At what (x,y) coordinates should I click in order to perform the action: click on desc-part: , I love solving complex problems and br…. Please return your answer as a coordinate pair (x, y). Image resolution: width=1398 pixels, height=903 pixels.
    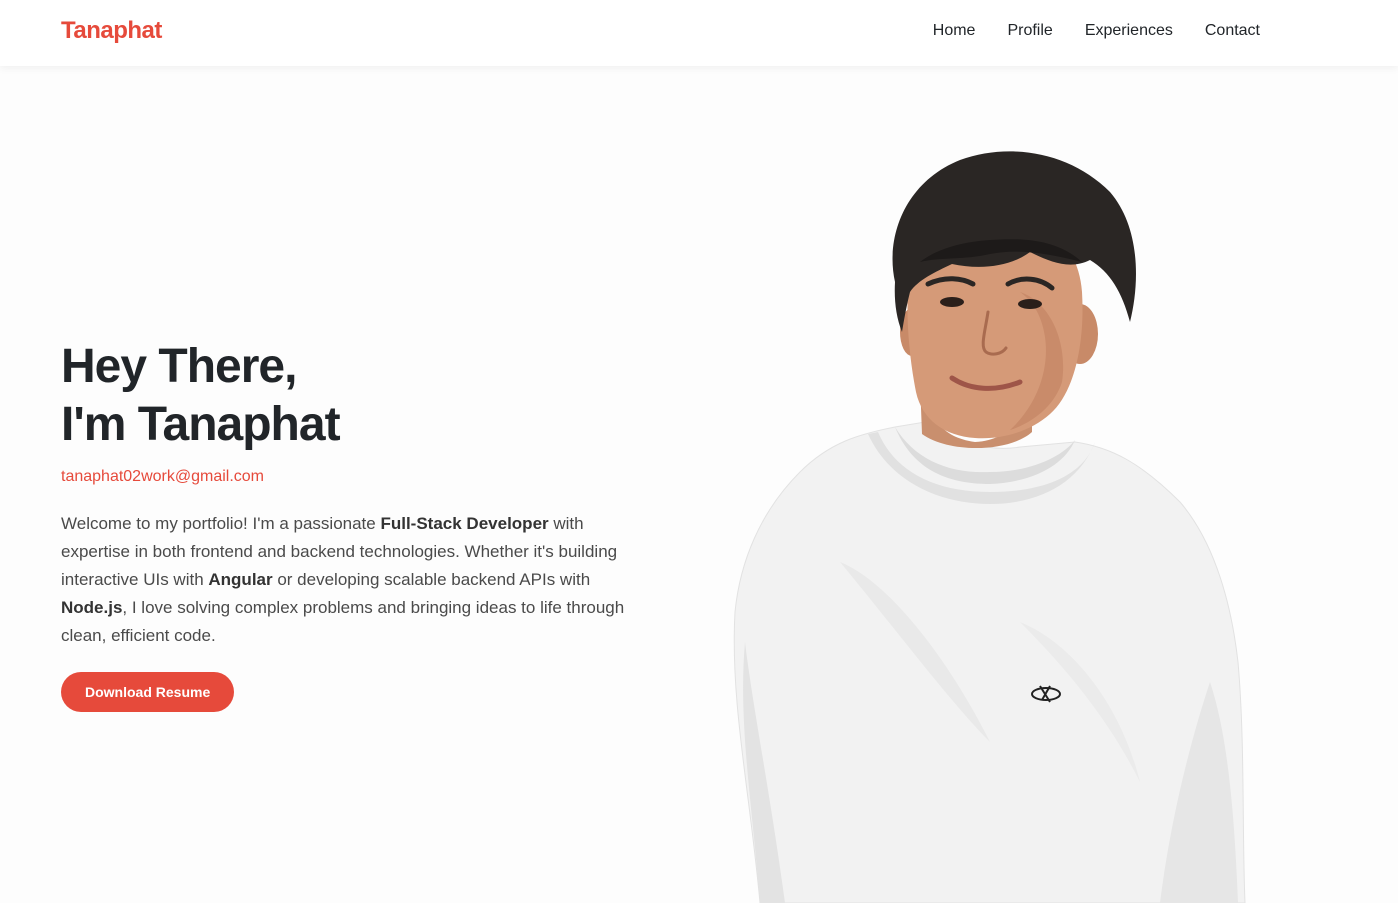
    Looking at the image, I should click on (343, 621).